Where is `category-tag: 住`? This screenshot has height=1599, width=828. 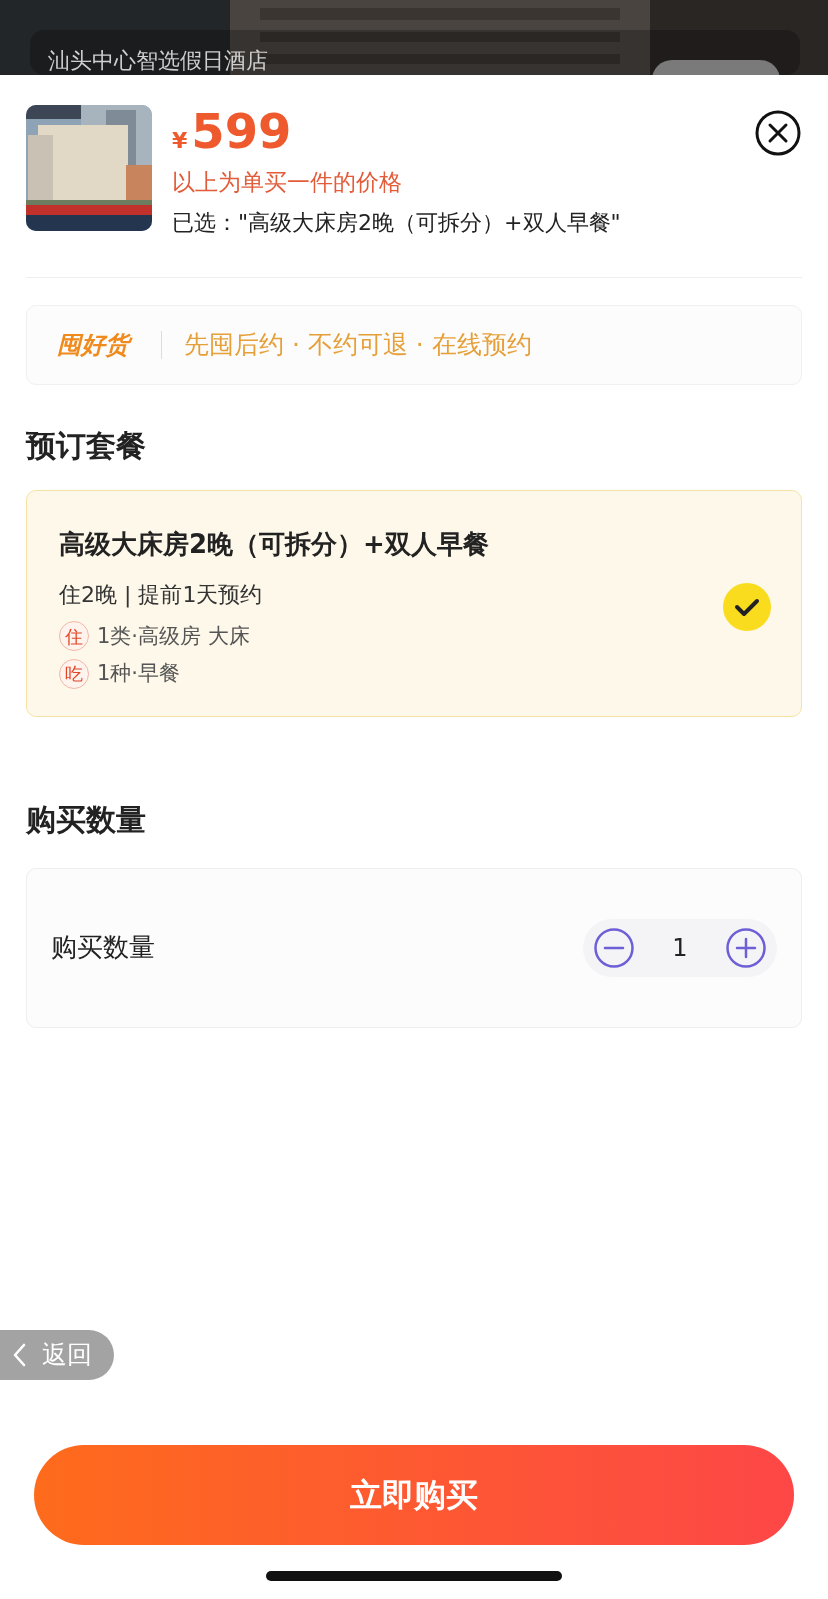
category-tag: 住 is located at coordinates (74, 636).